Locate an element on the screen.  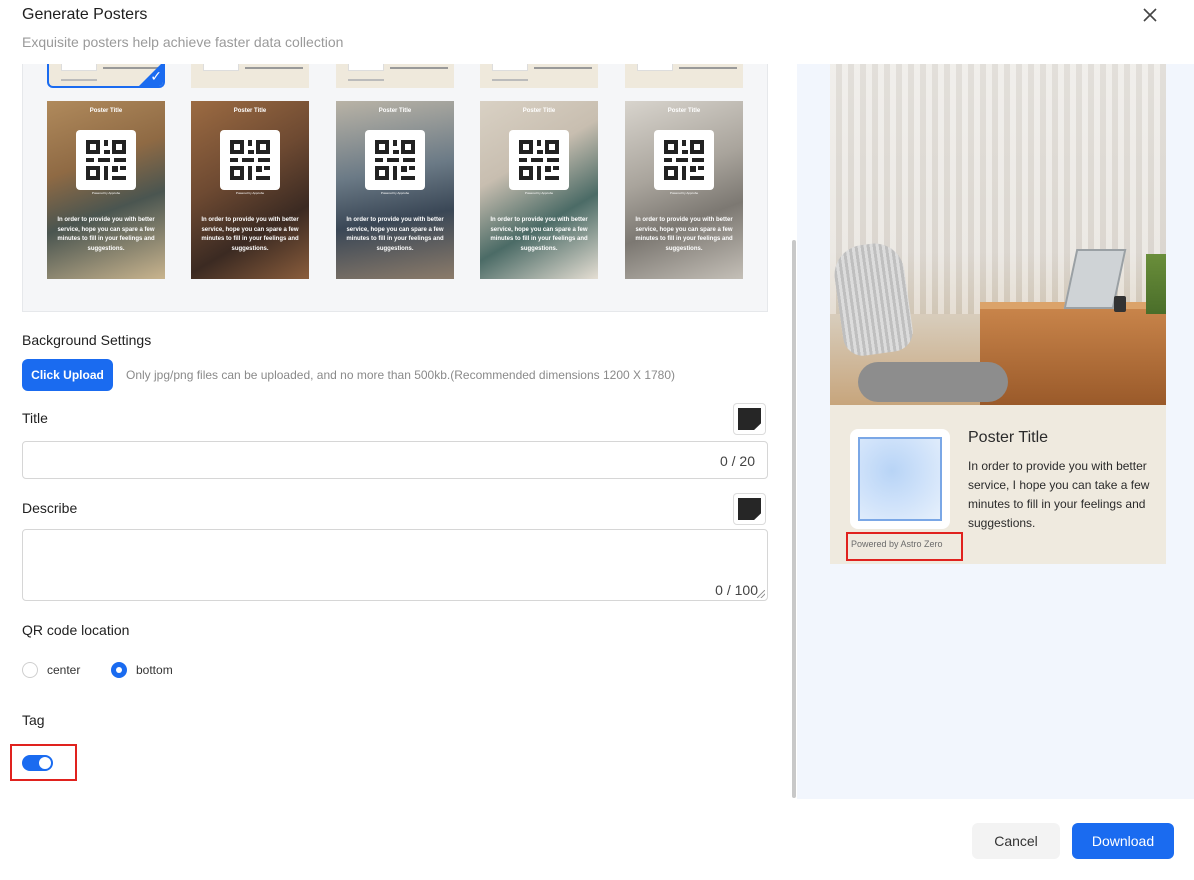
tag-label: Tag is located at coordinates (33, 720).